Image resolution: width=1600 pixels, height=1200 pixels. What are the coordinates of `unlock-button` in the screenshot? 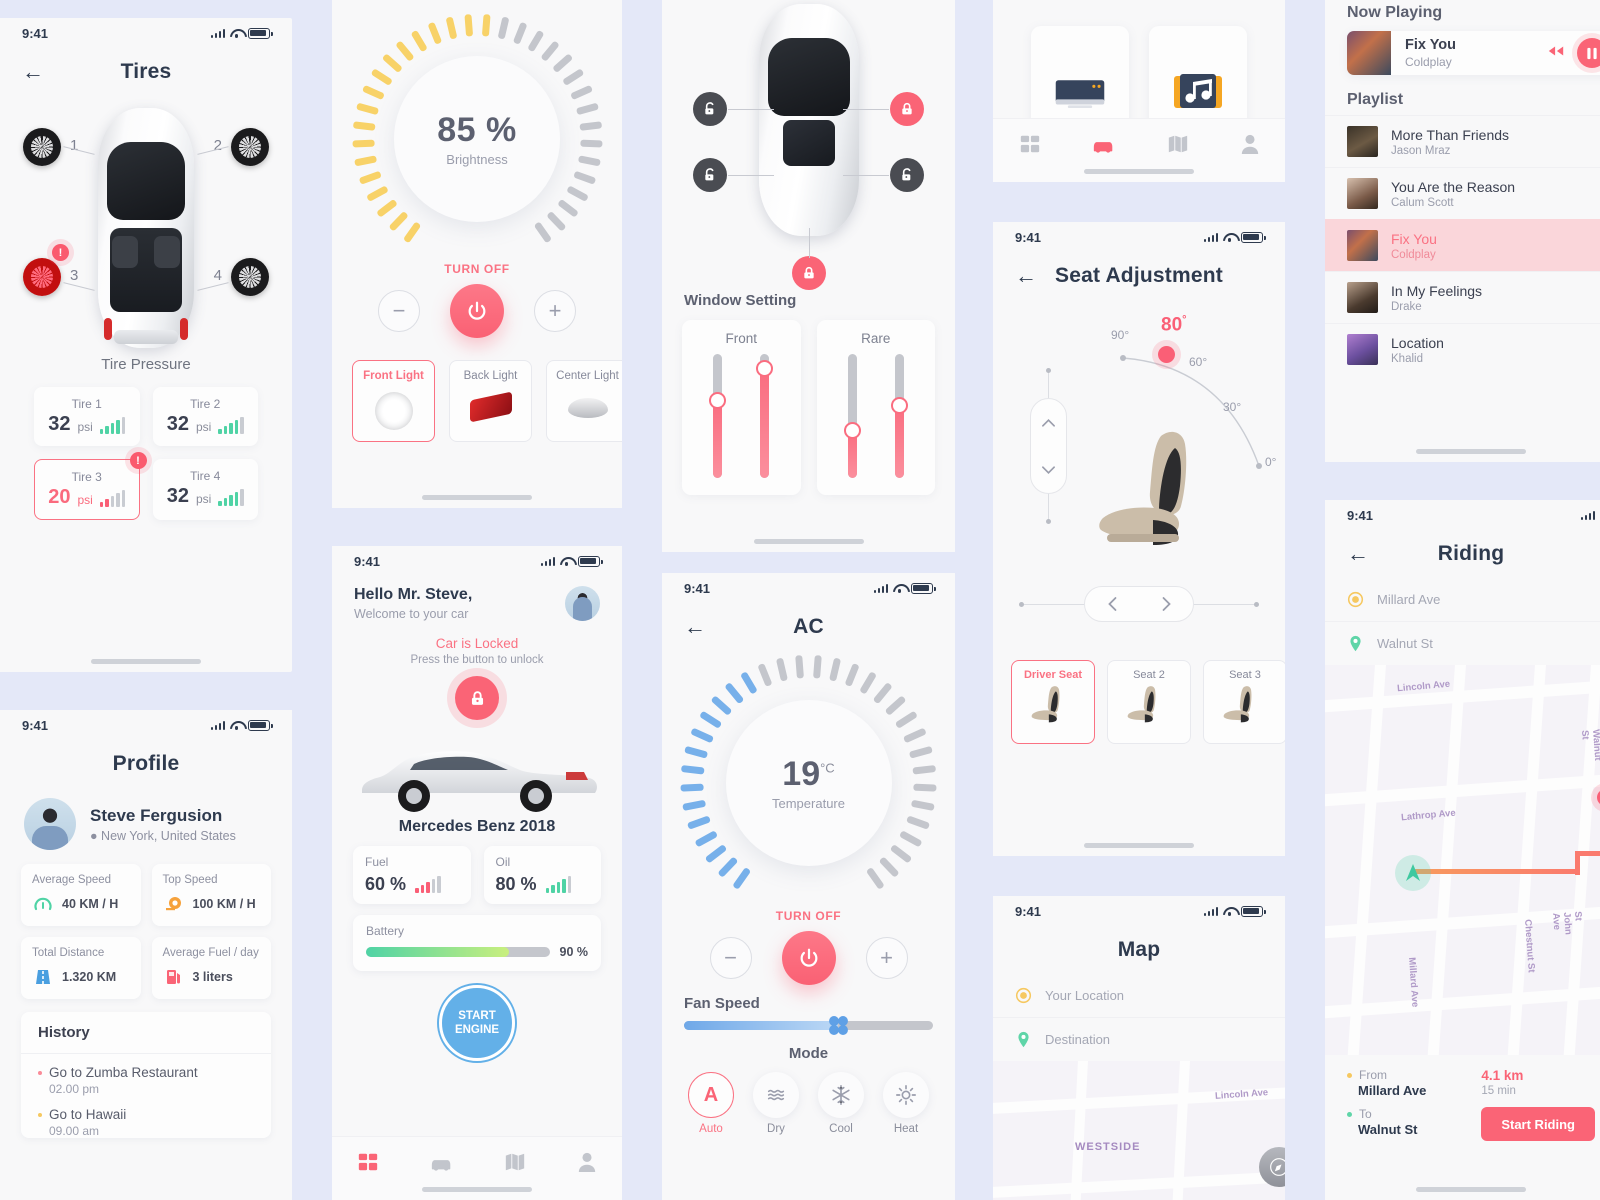 It's located at (477, 698).